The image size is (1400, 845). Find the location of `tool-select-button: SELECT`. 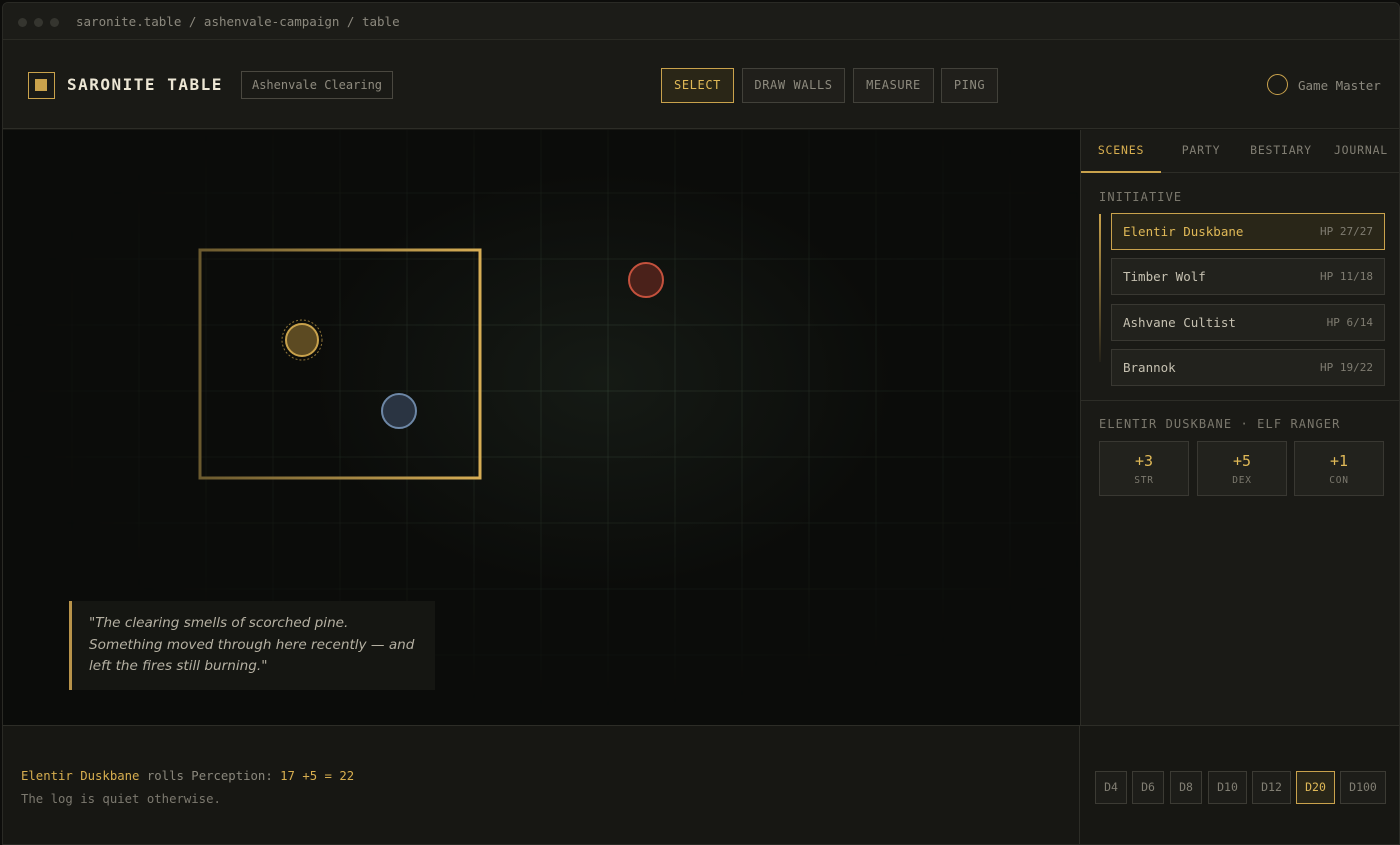

tool-select-button: SELECT is located at coordinates (697, 85).